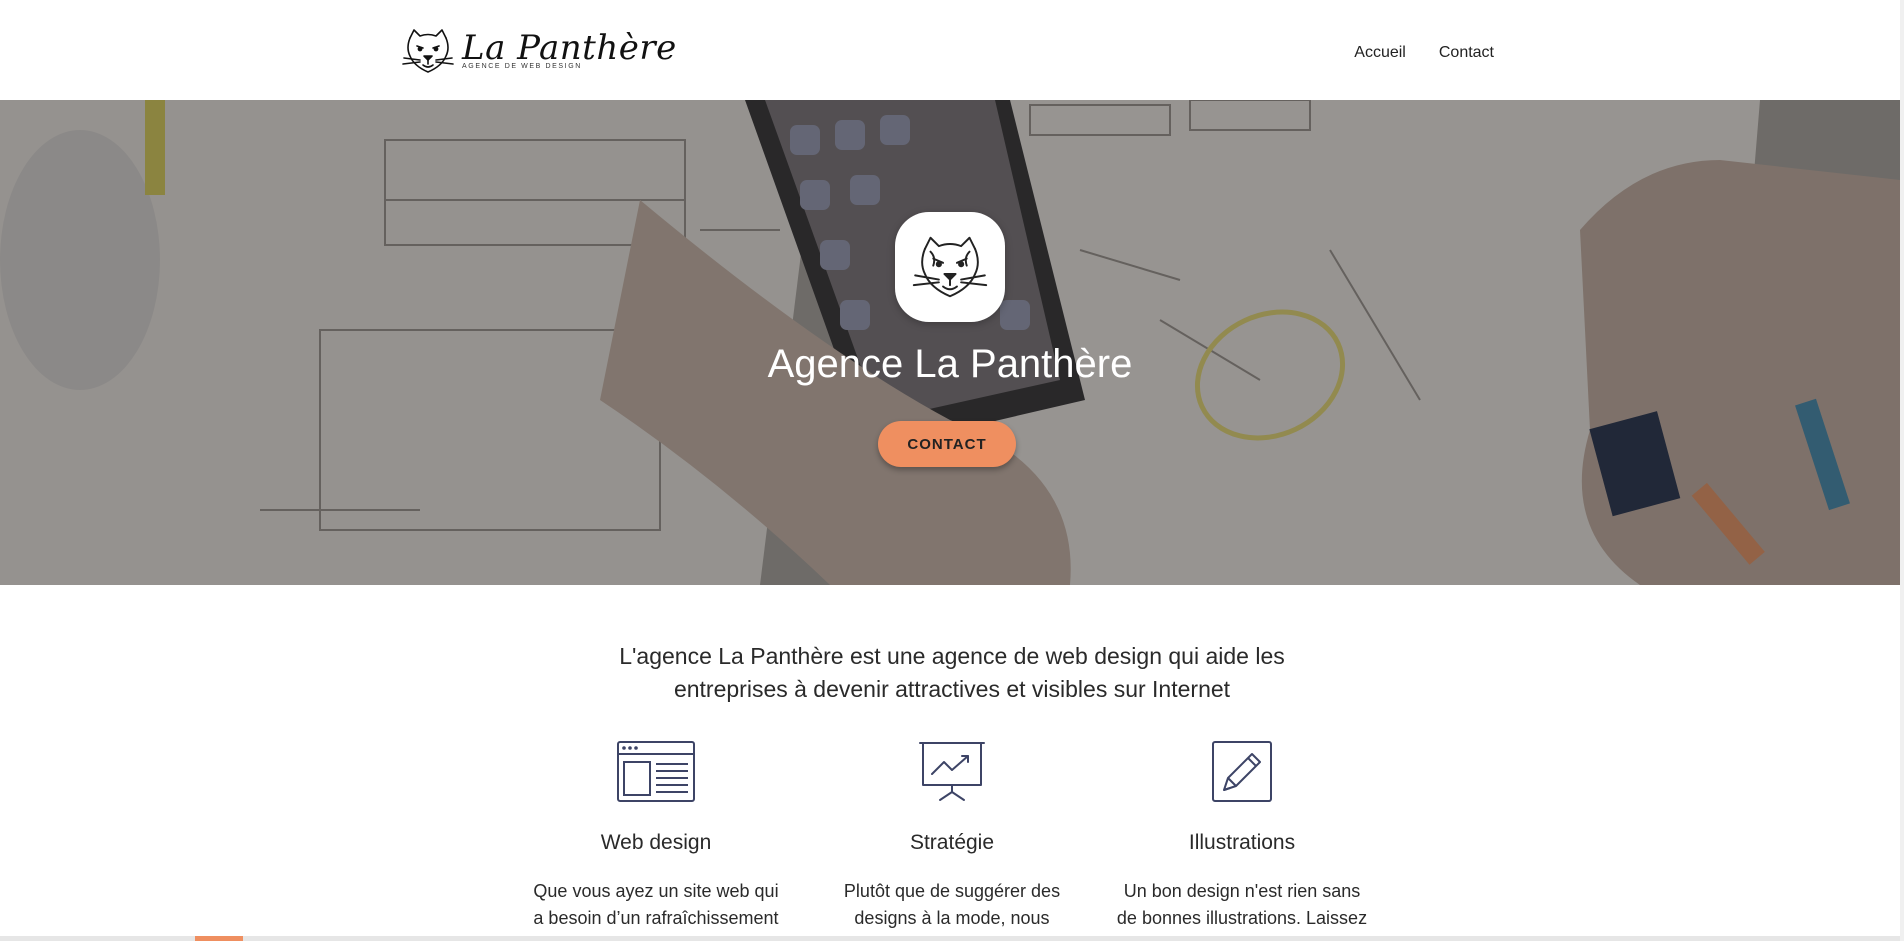  Describe the element at coordinates (656, 842) in the screenshot. I see `service-title: Web design` at that location.